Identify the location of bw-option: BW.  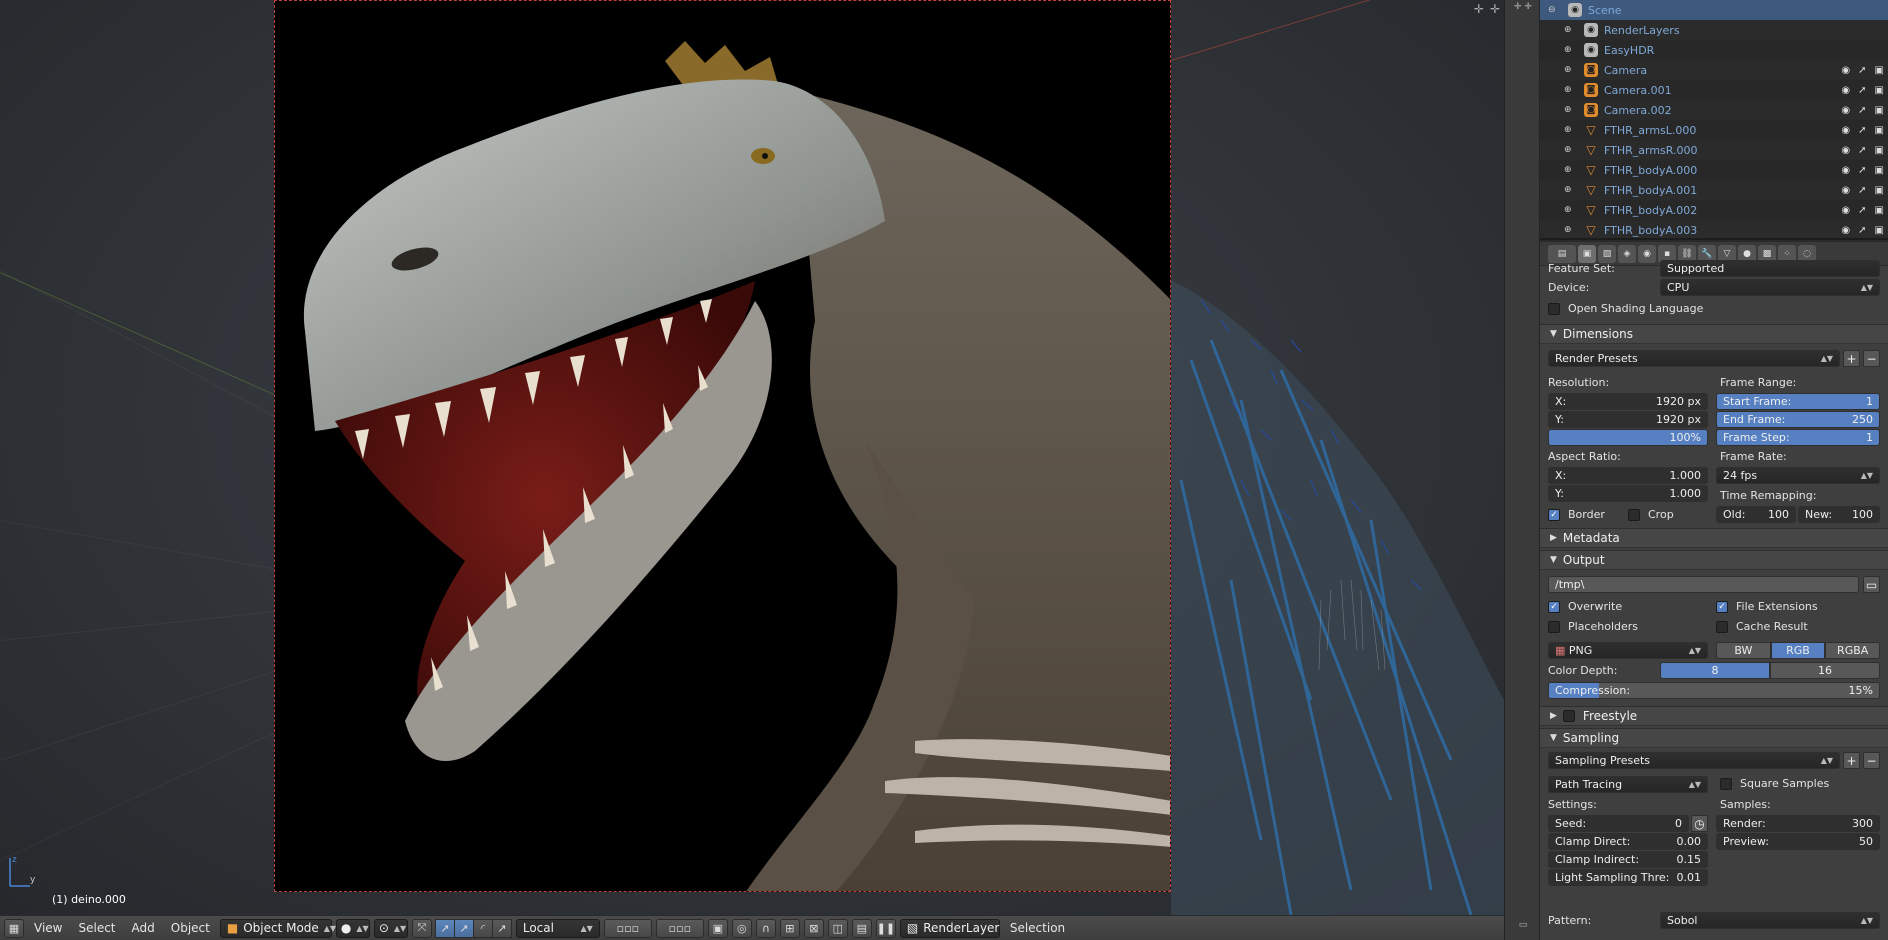
(1743, 650).